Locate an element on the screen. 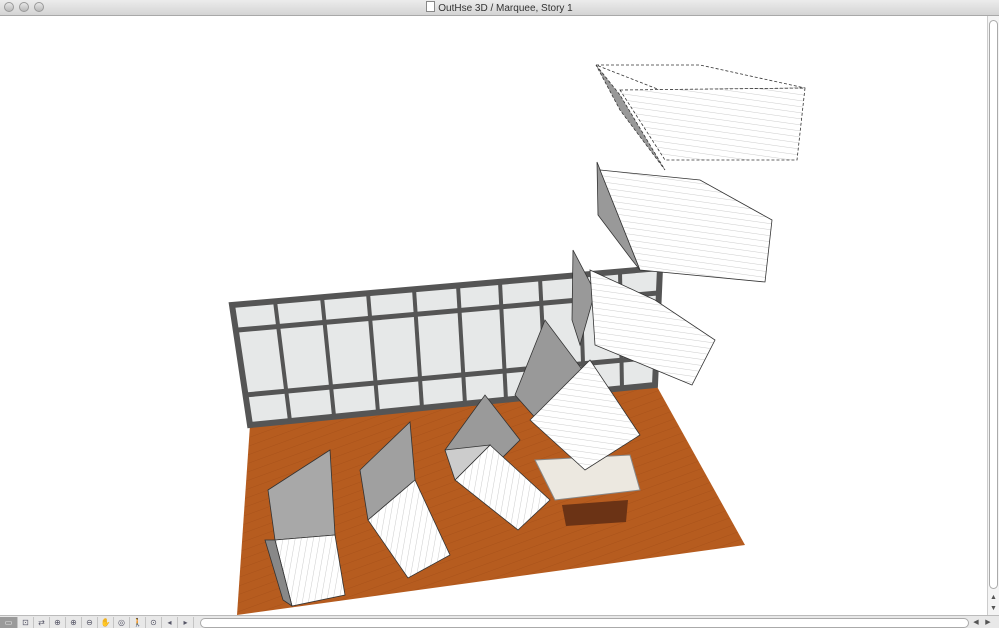  previous-zoom-icon: ◂ is located at coordinates (170, 622).